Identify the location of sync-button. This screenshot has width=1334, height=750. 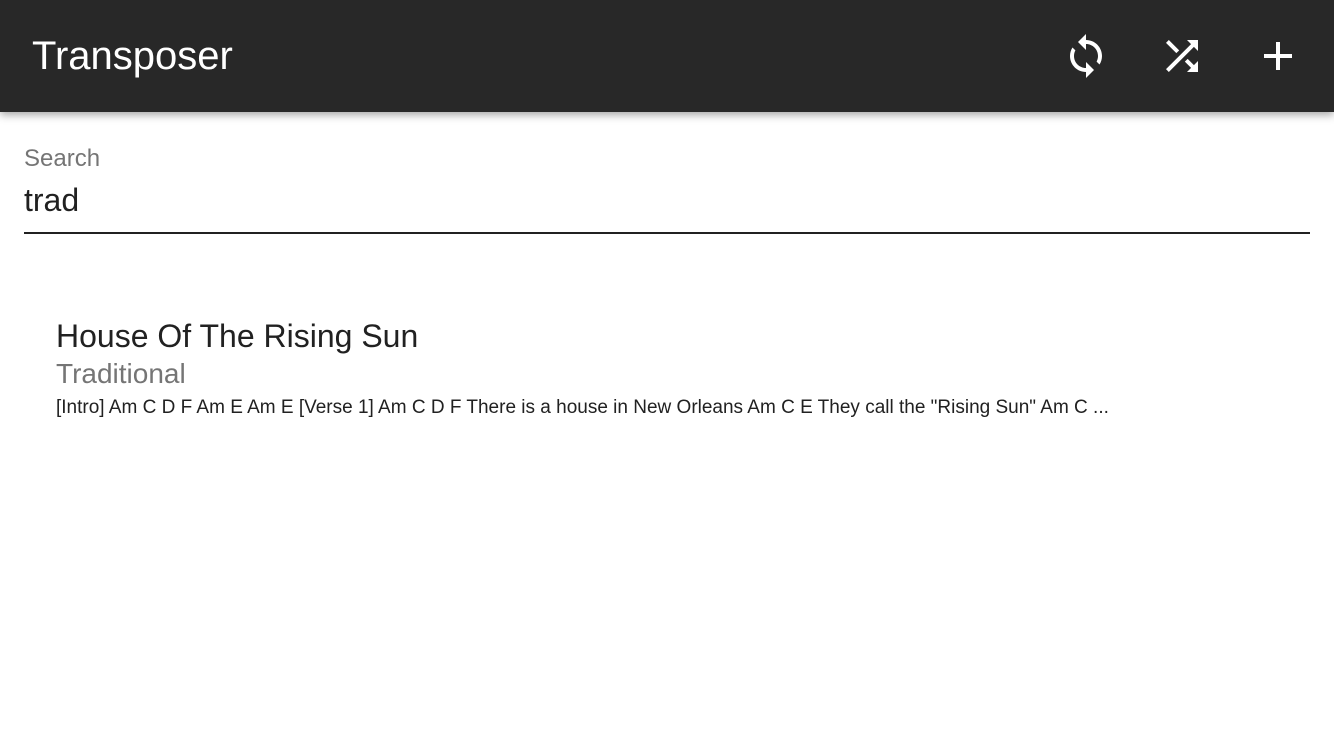
(1086, 56).